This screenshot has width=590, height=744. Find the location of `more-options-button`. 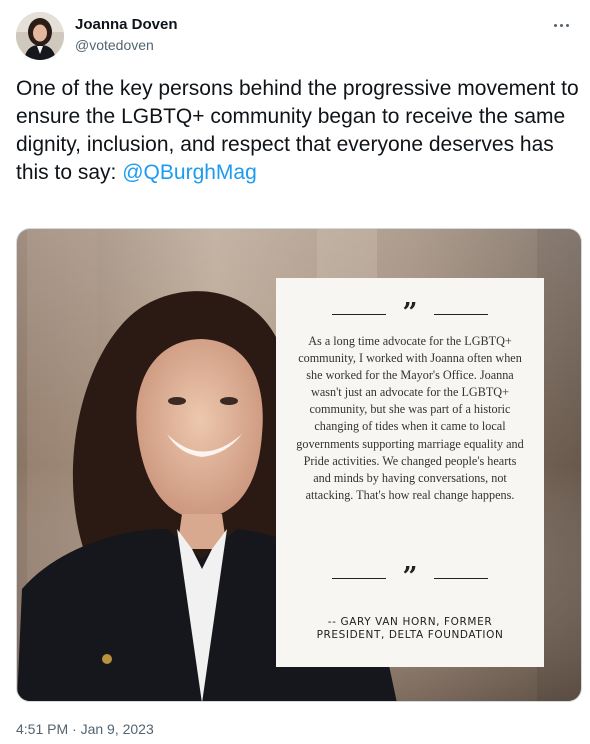

more-options-button is located at coordinates (561, 25).